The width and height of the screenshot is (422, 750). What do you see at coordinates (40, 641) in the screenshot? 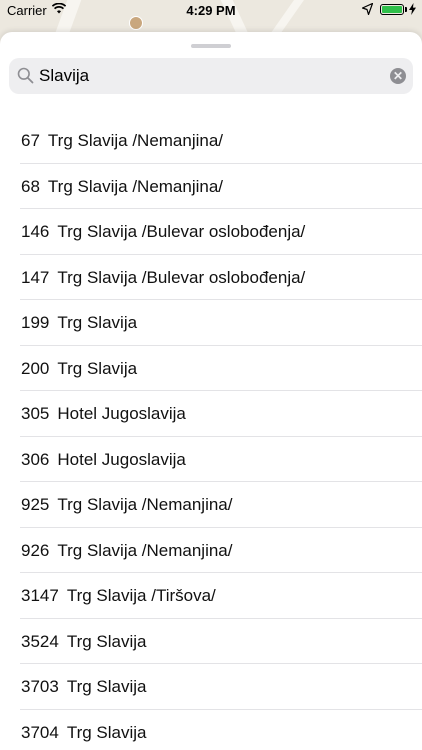
I see `stop-number: 3524` at bounding box center [40, 641].